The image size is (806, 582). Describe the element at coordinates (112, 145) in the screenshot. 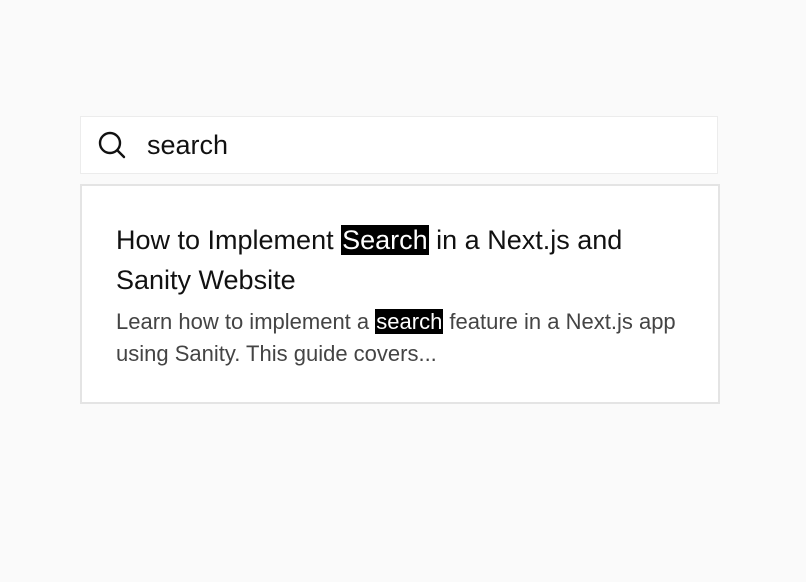

I see `search-icon` at that location.